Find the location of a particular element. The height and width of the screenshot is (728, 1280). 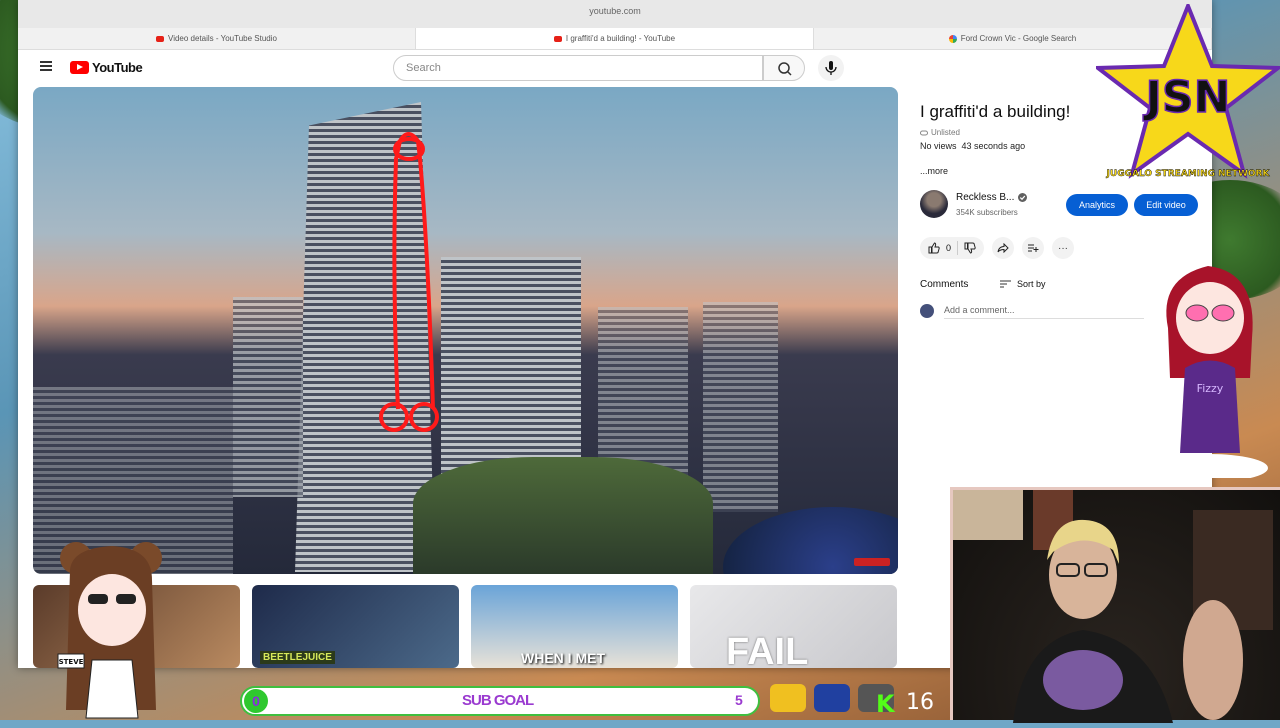

share-button is located at coordinates (1003, 248).